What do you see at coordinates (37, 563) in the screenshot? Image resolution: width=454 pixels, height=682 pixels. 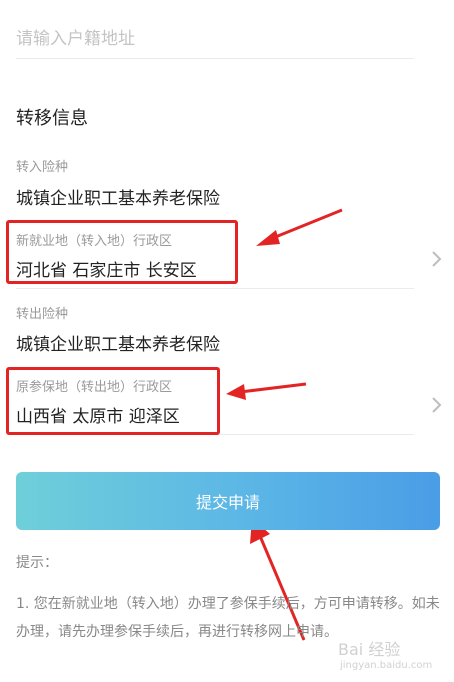 I see `hint-title: 提示：` at bounding box center [37, 563].